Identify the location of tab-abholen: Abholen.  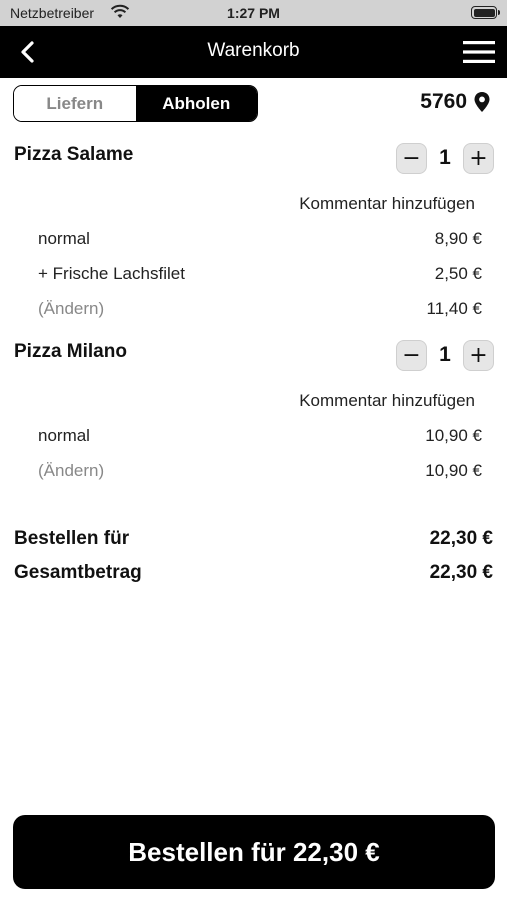
(196, 103).